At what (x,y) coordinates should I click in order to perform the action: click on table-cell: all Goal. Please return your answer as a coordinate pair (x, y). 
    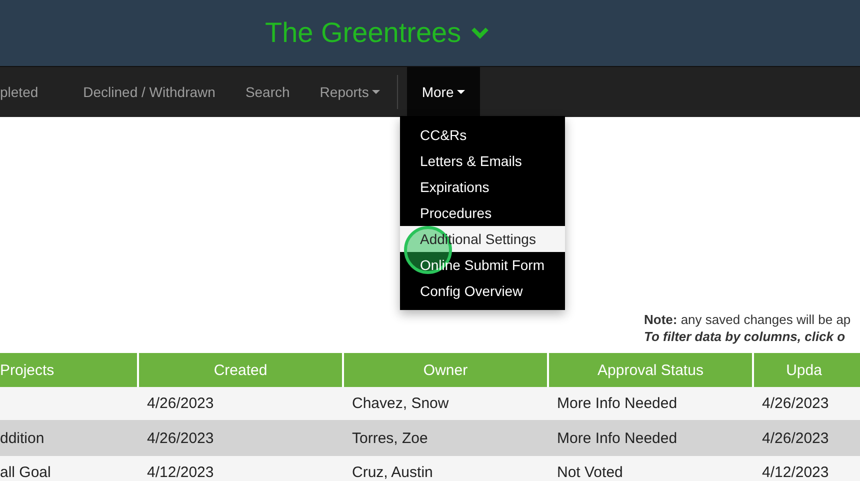
    Looking at the image, I should click on (25, 472).